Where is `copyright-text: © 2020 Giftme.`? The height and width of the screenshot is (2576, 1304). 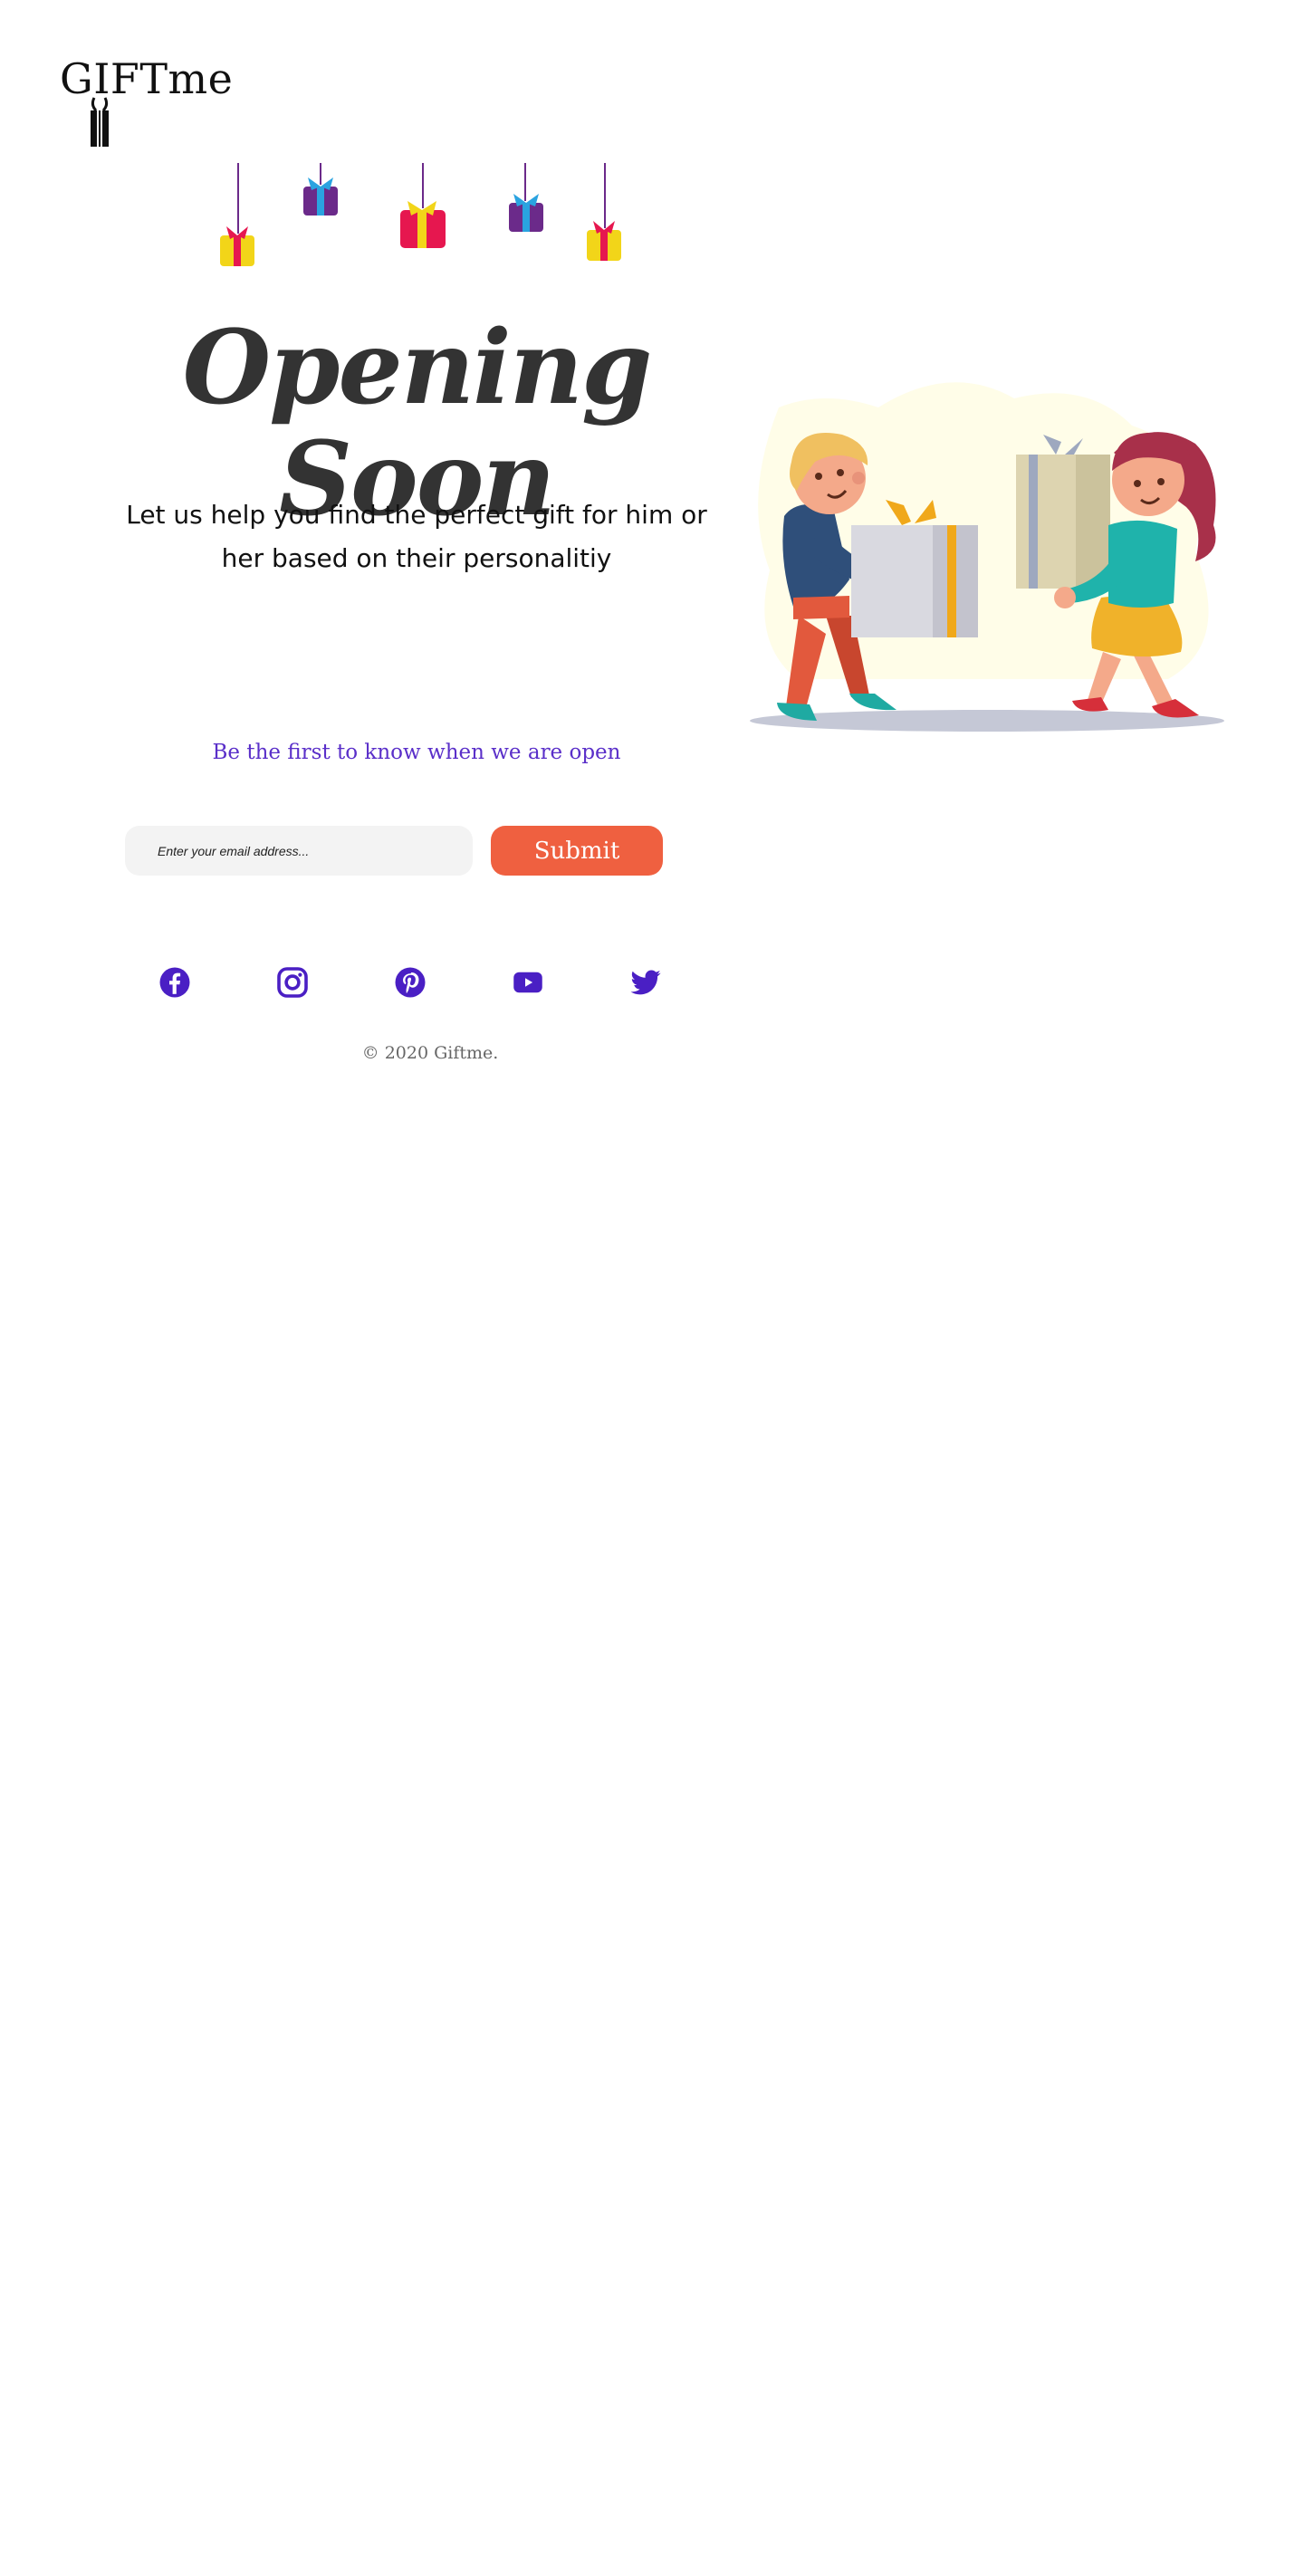
copyright-text: © 2020 Giftme. is located at coordinates (430, 1053).